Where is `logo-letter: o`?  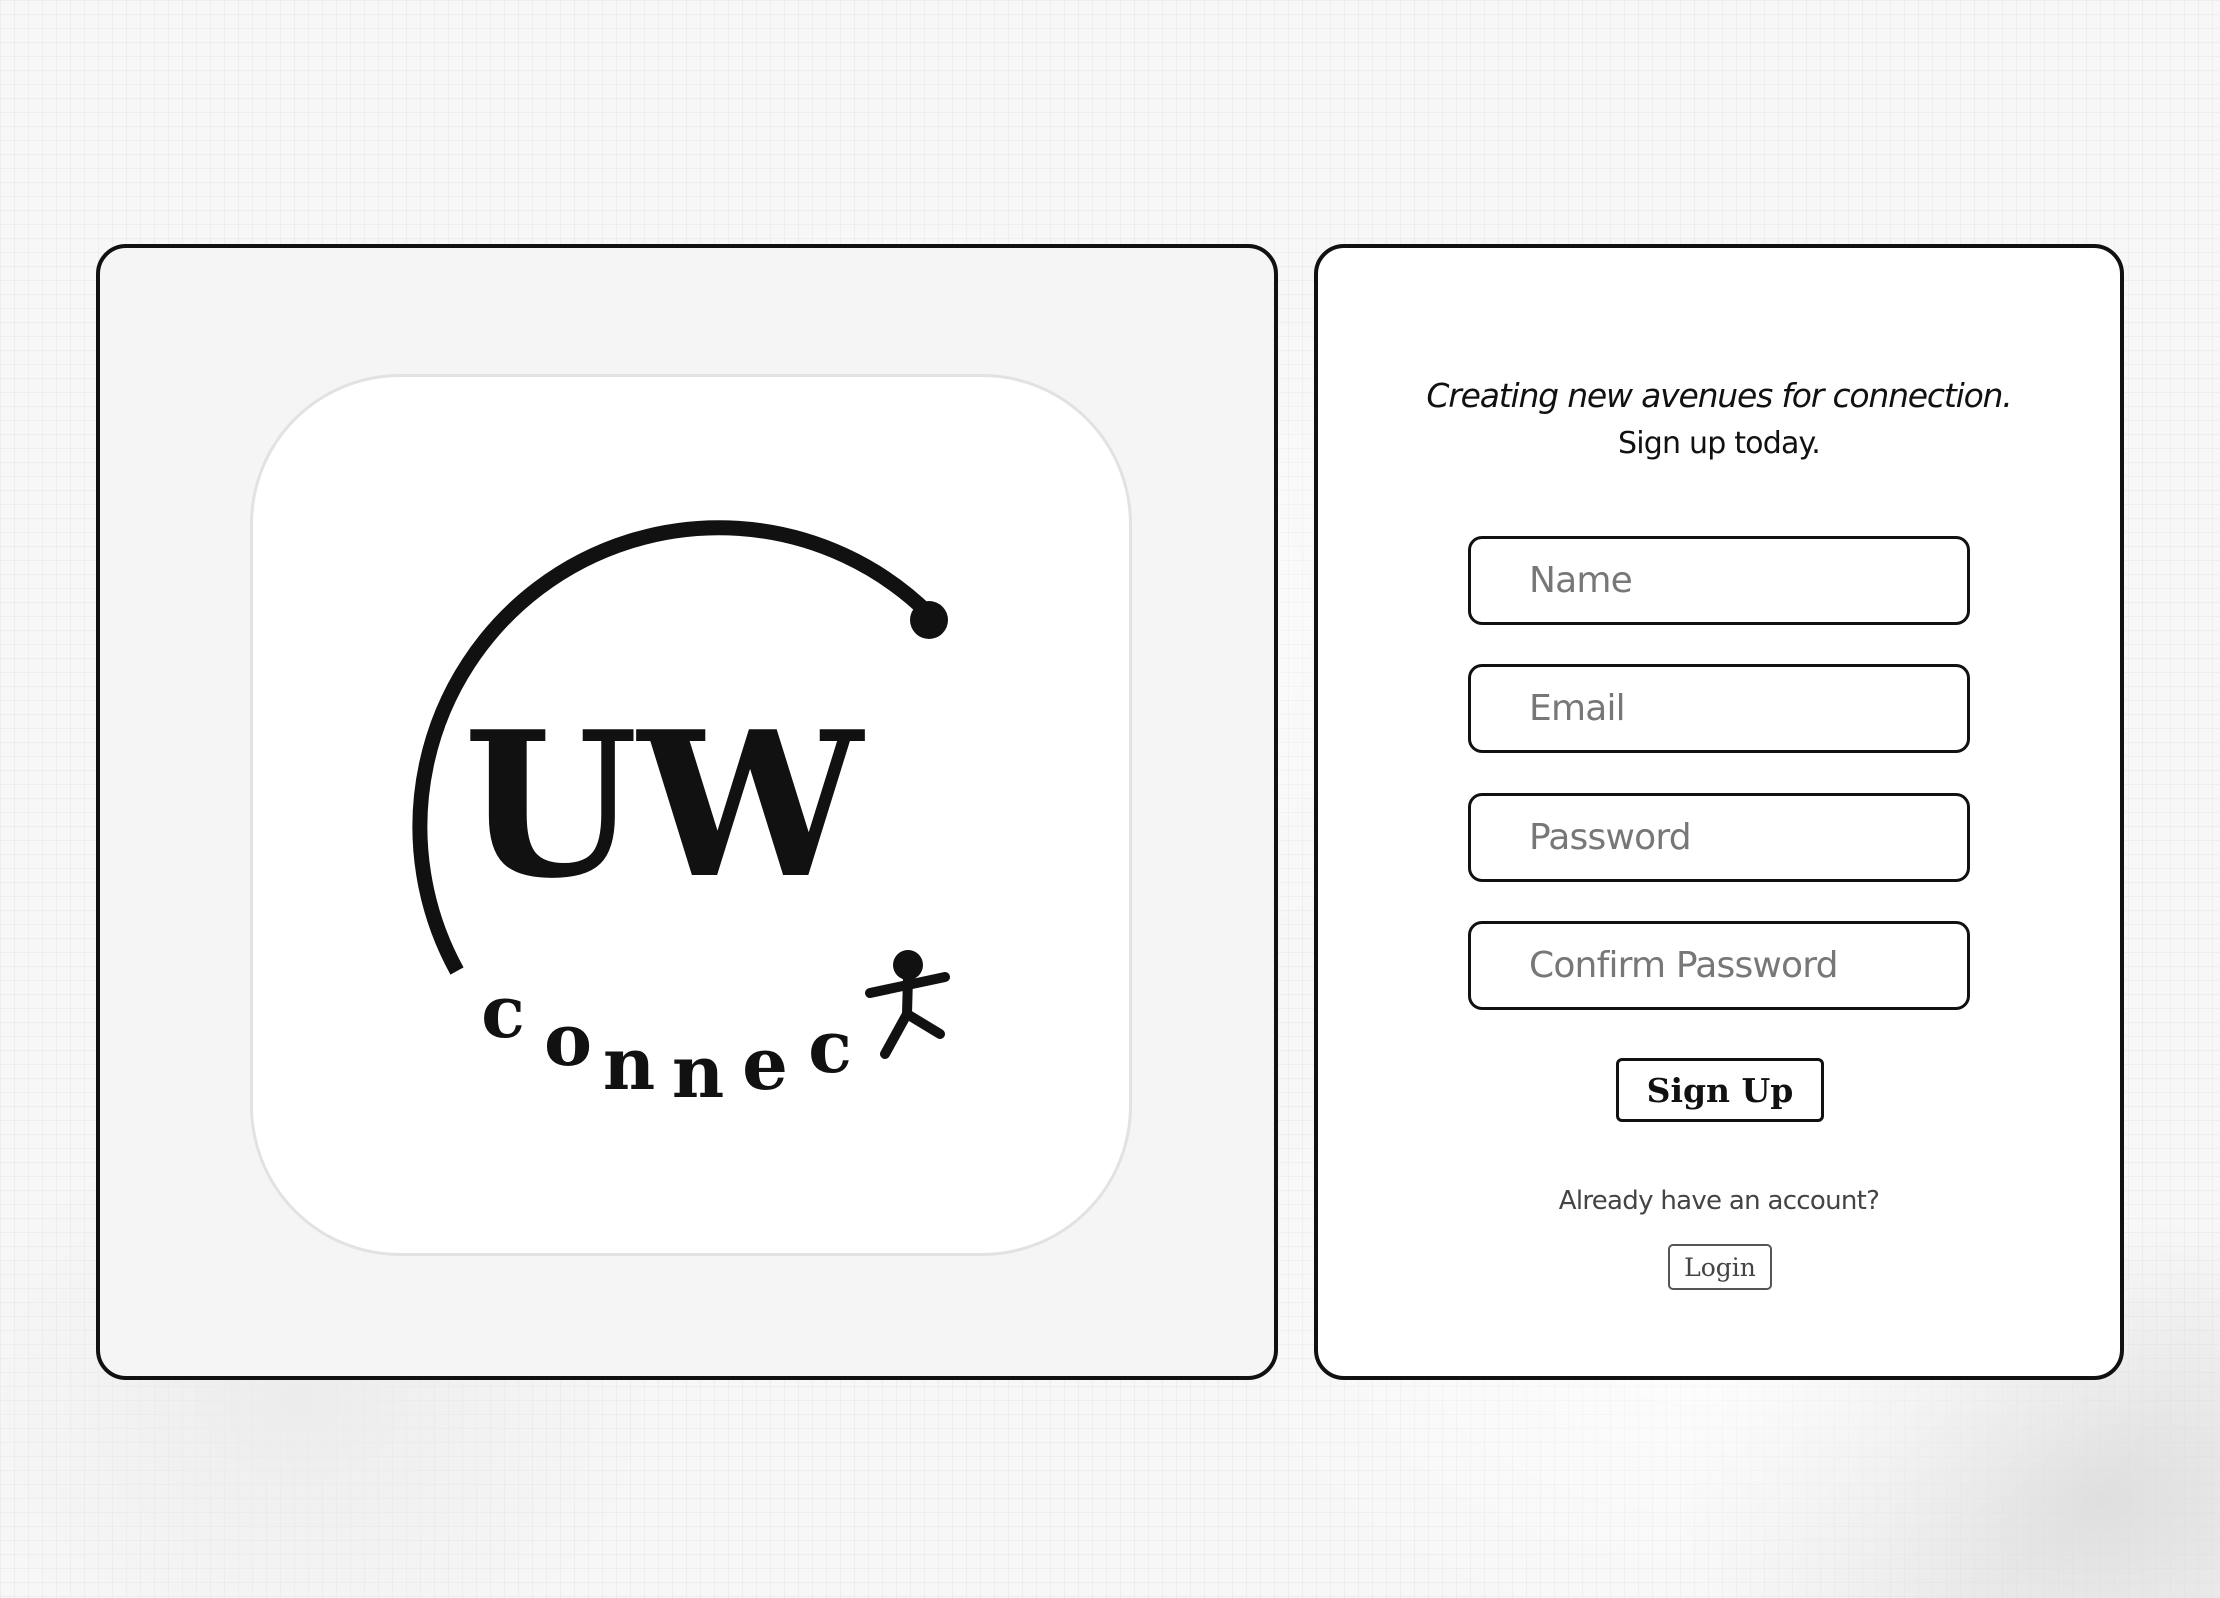 logo-letter: o is located at coordinates (568, 1039).